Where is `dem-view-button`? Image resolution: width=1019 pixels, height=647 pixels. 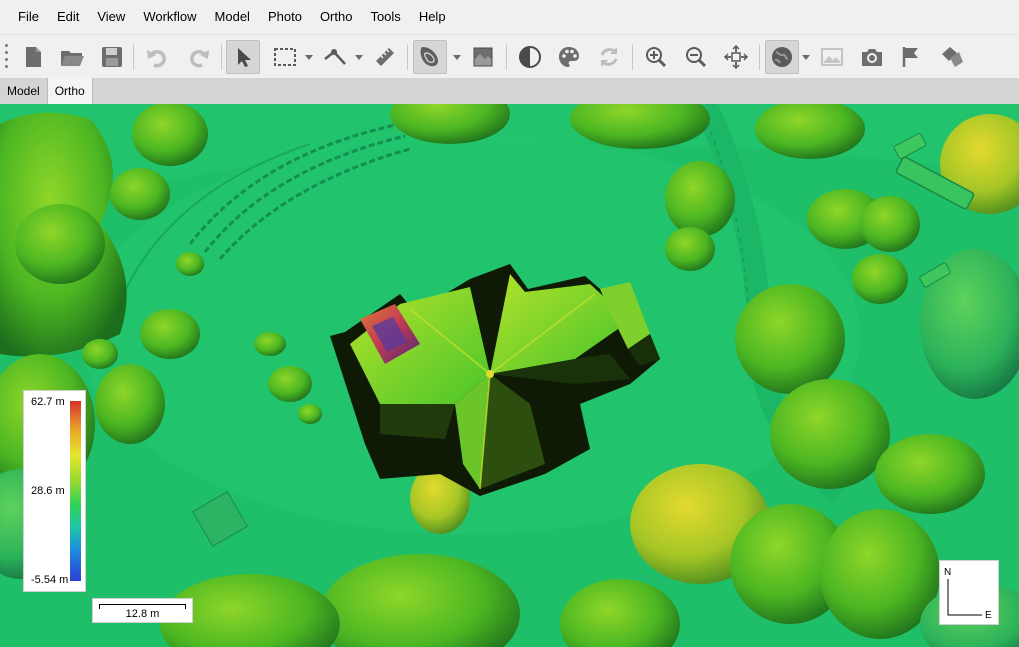 dem-view-button is located at coordinates (430, 57).